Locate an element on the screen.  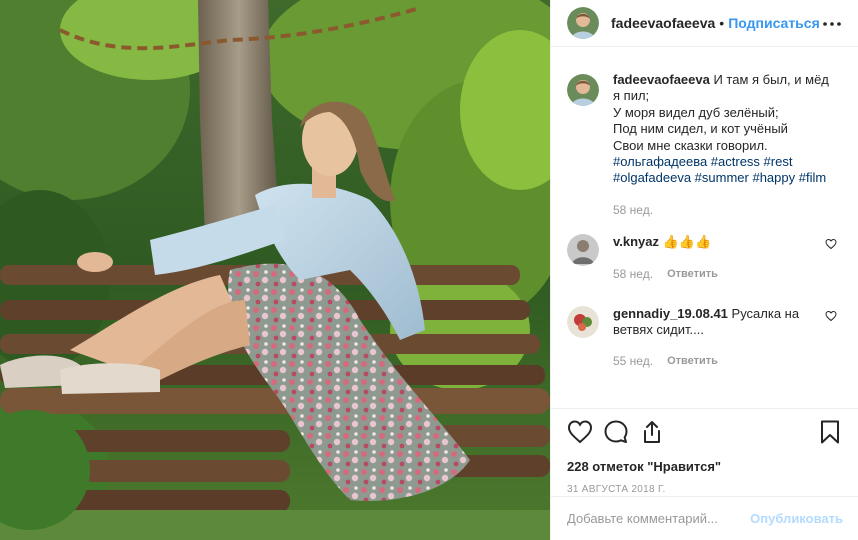
caption-author-avatar is located at coordinates (583, 90).